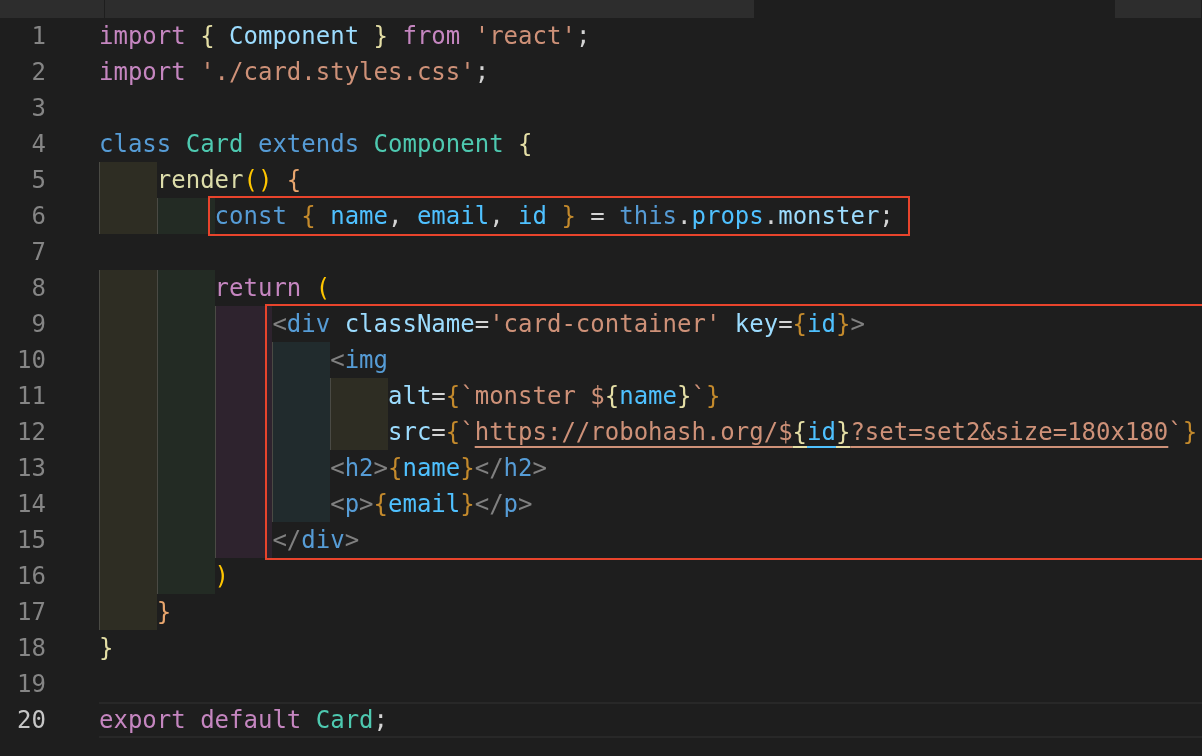 Image resolution: width=1202 pixels, height=756 pixels. Describe the element at coordinates (31, 612) in the screenshot. I see `line-number: 17` at that location.